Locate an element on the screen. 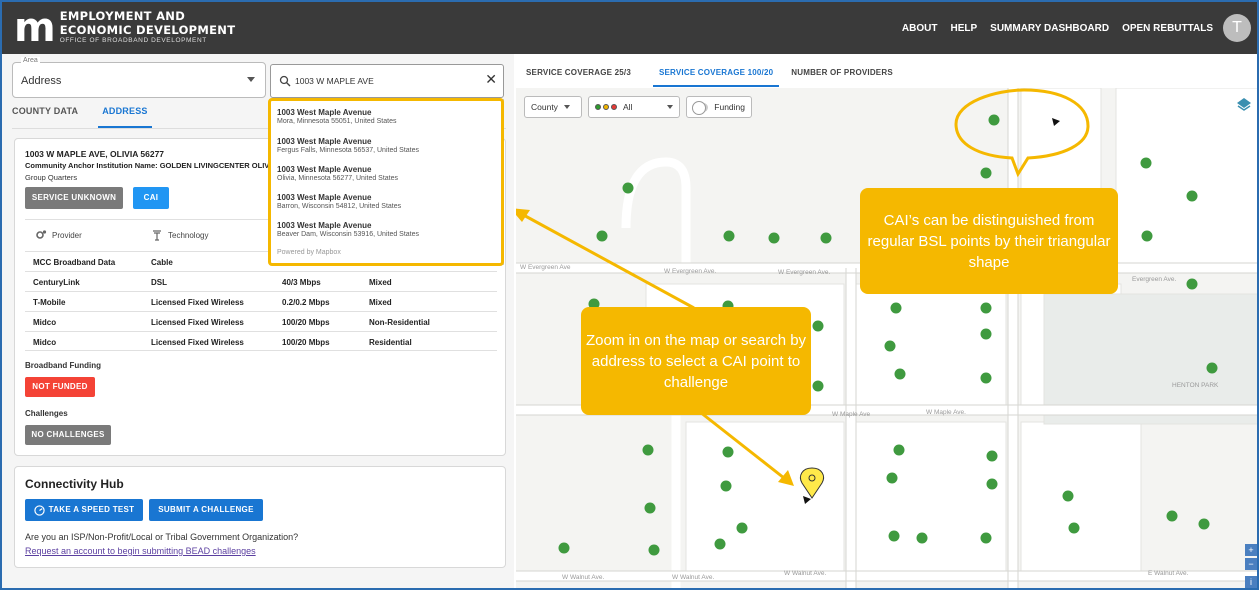 This screenshot has width=1259, height=590. zoom-out-button: − is located at coordinates (1251, 564).